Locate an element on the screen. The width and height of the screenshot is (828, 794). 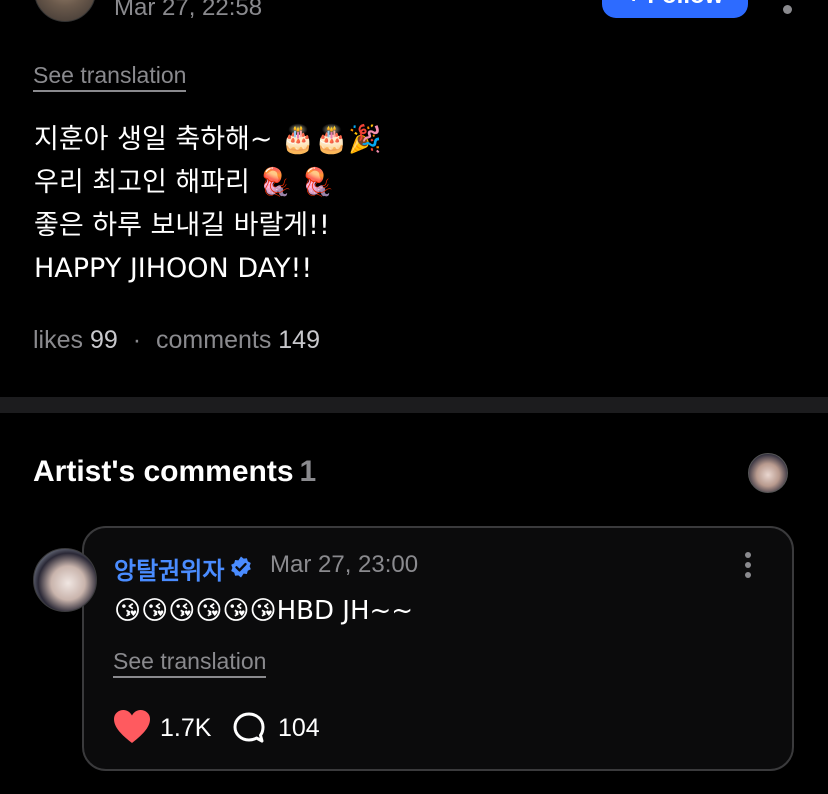
comment-see-translation-link: See translation is located at coordinates (190, 663).